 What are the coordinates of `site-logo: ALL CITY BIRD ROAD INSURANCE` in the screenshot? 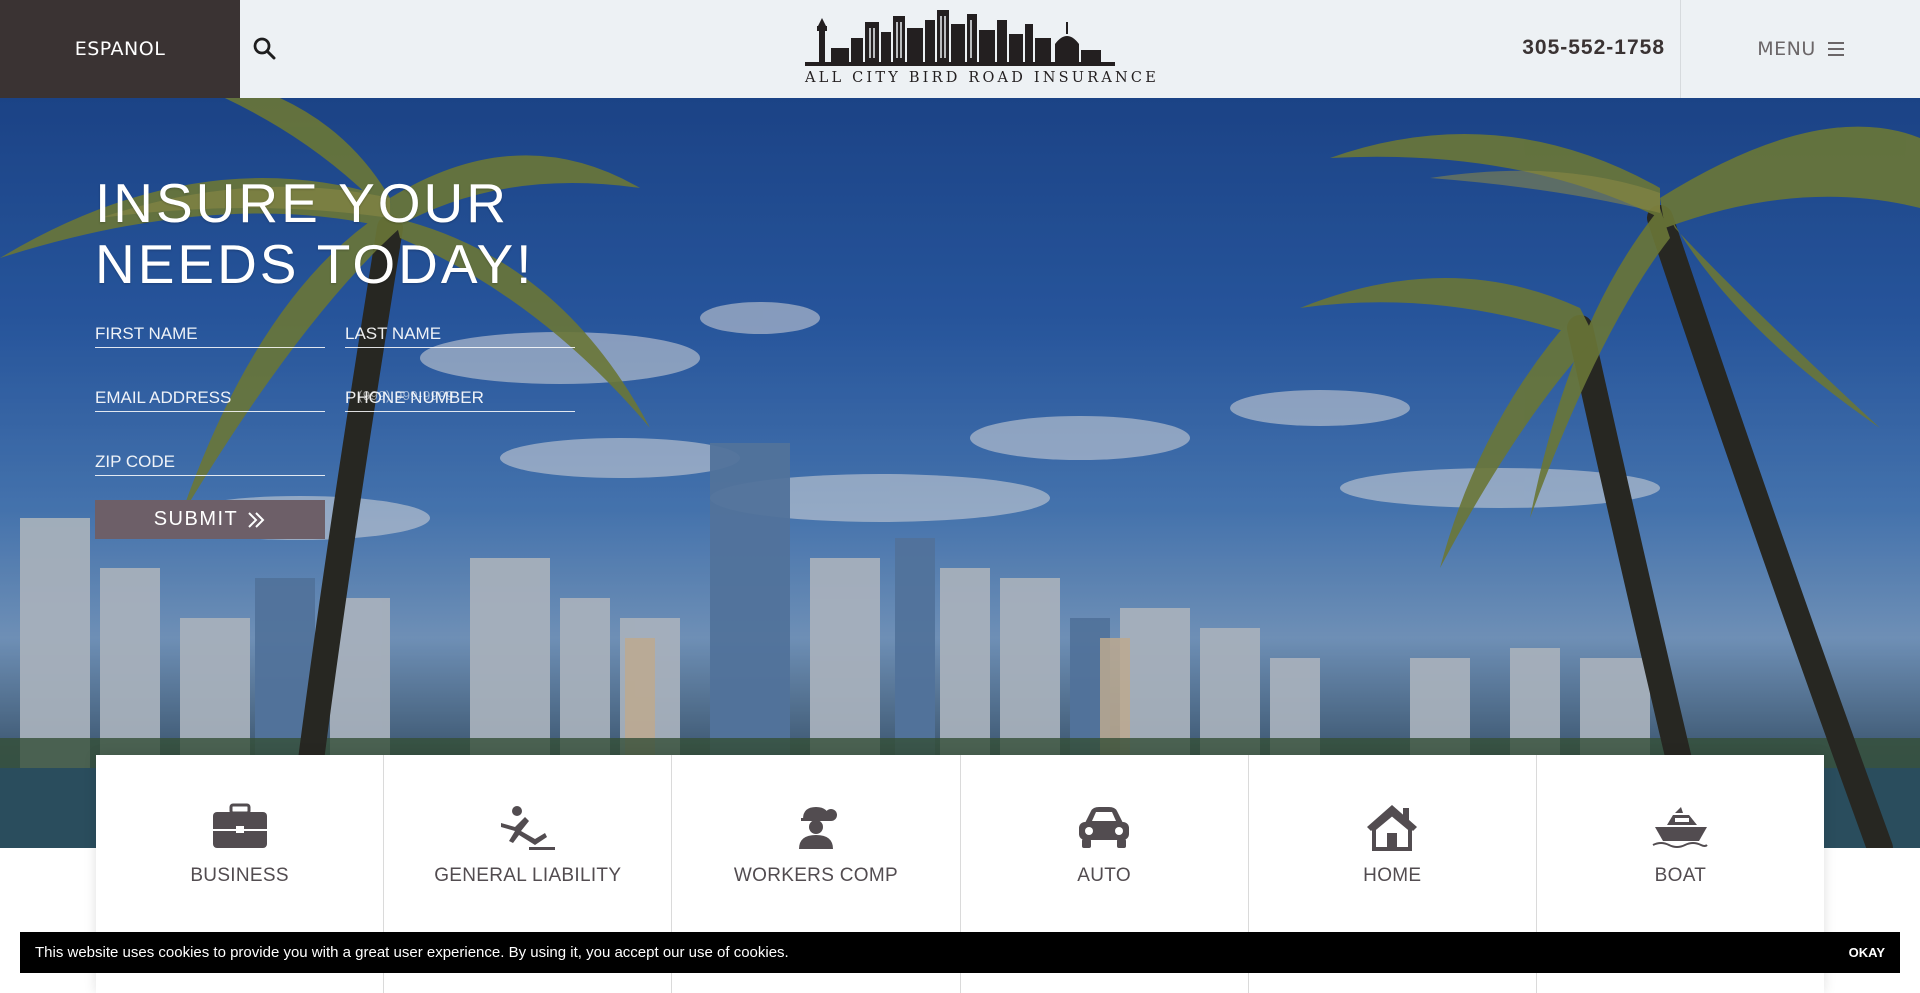 It's located at (982, 50).